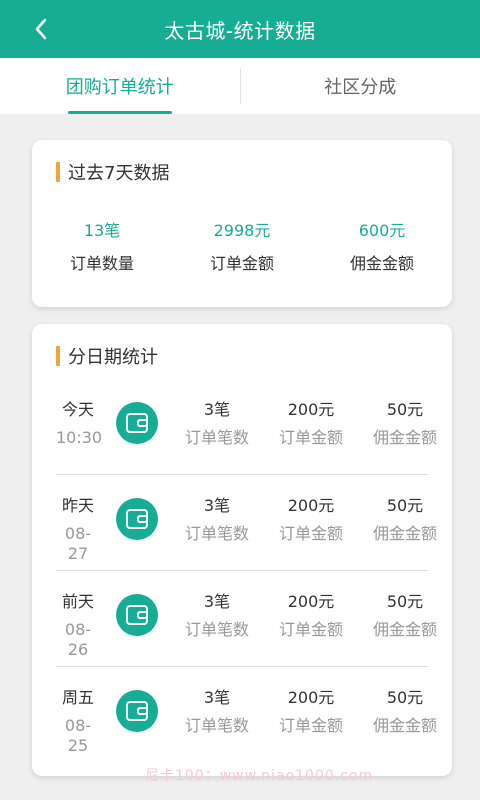 Image resolution: width=480 pixels, height=800 pixels. I want to click on stat-label: 佣金金额, so click(381, 263).